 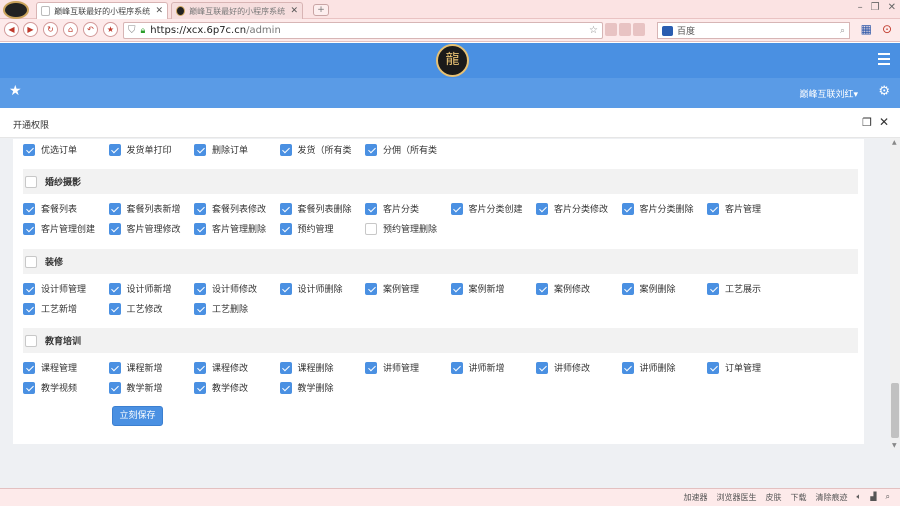 What do you see at coordinates (894, 142) in the screenshot?
I see `scroll-up-icon: ▲` at bounding box center [894, 142].